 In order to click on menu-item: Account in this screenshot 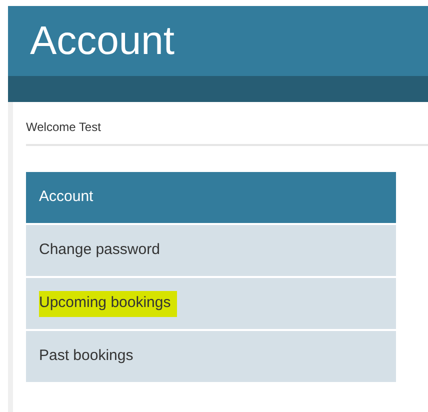, I will do `click(211, 197)`.